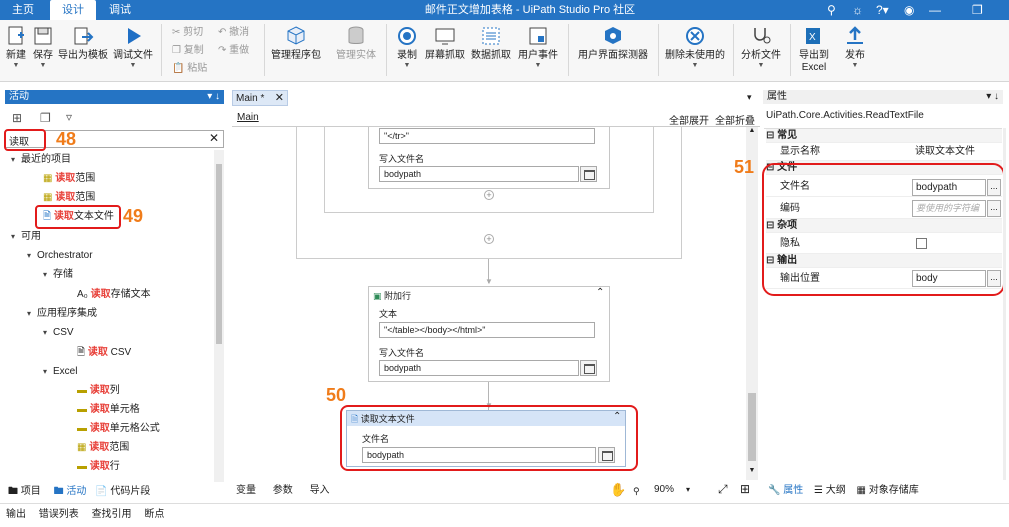 This screenshot has width=1009, height=527. What do you see at coordinates (723, 489) in the screenshot?
I see `fit-screen-icon: ⤢` at bounding box center [723, 489].